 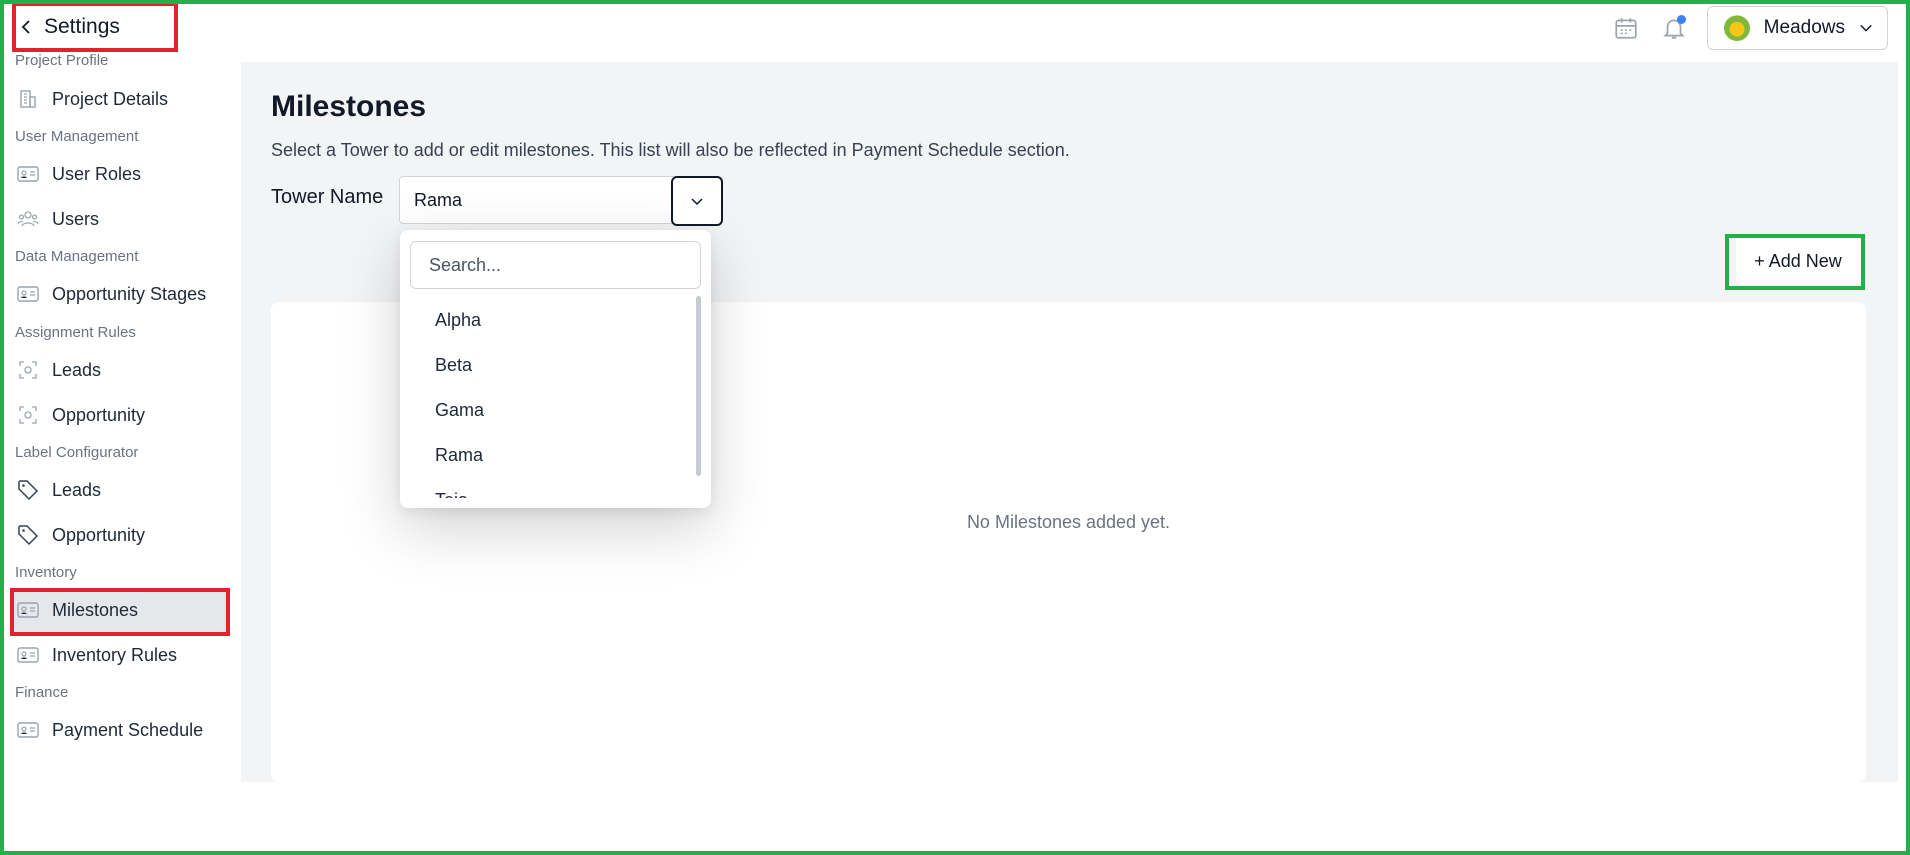 What do you see at coordinates (62, 60) in the screenshot?
I see `section-project-profile: Project Profile` at bounding box center [62, 60].